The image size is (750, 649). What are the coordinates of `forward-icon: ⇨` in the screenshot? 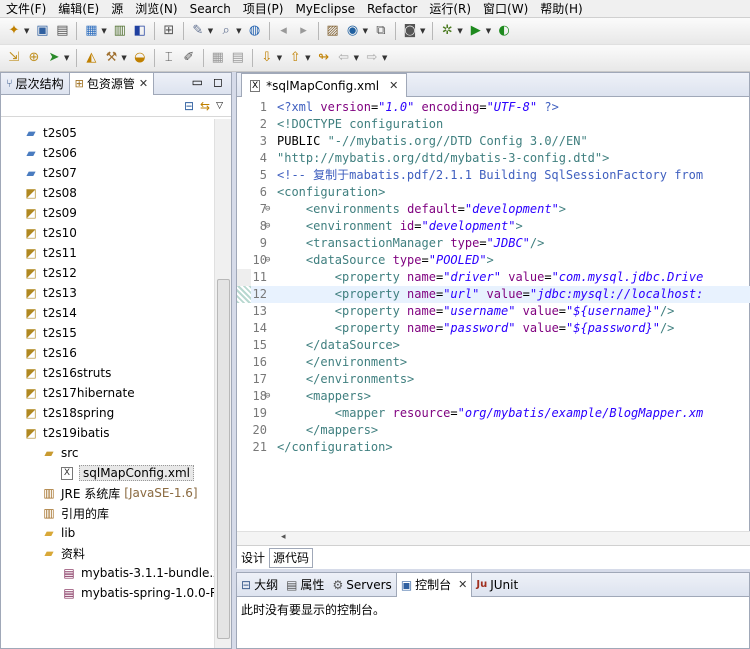 It's located at (372, 58).